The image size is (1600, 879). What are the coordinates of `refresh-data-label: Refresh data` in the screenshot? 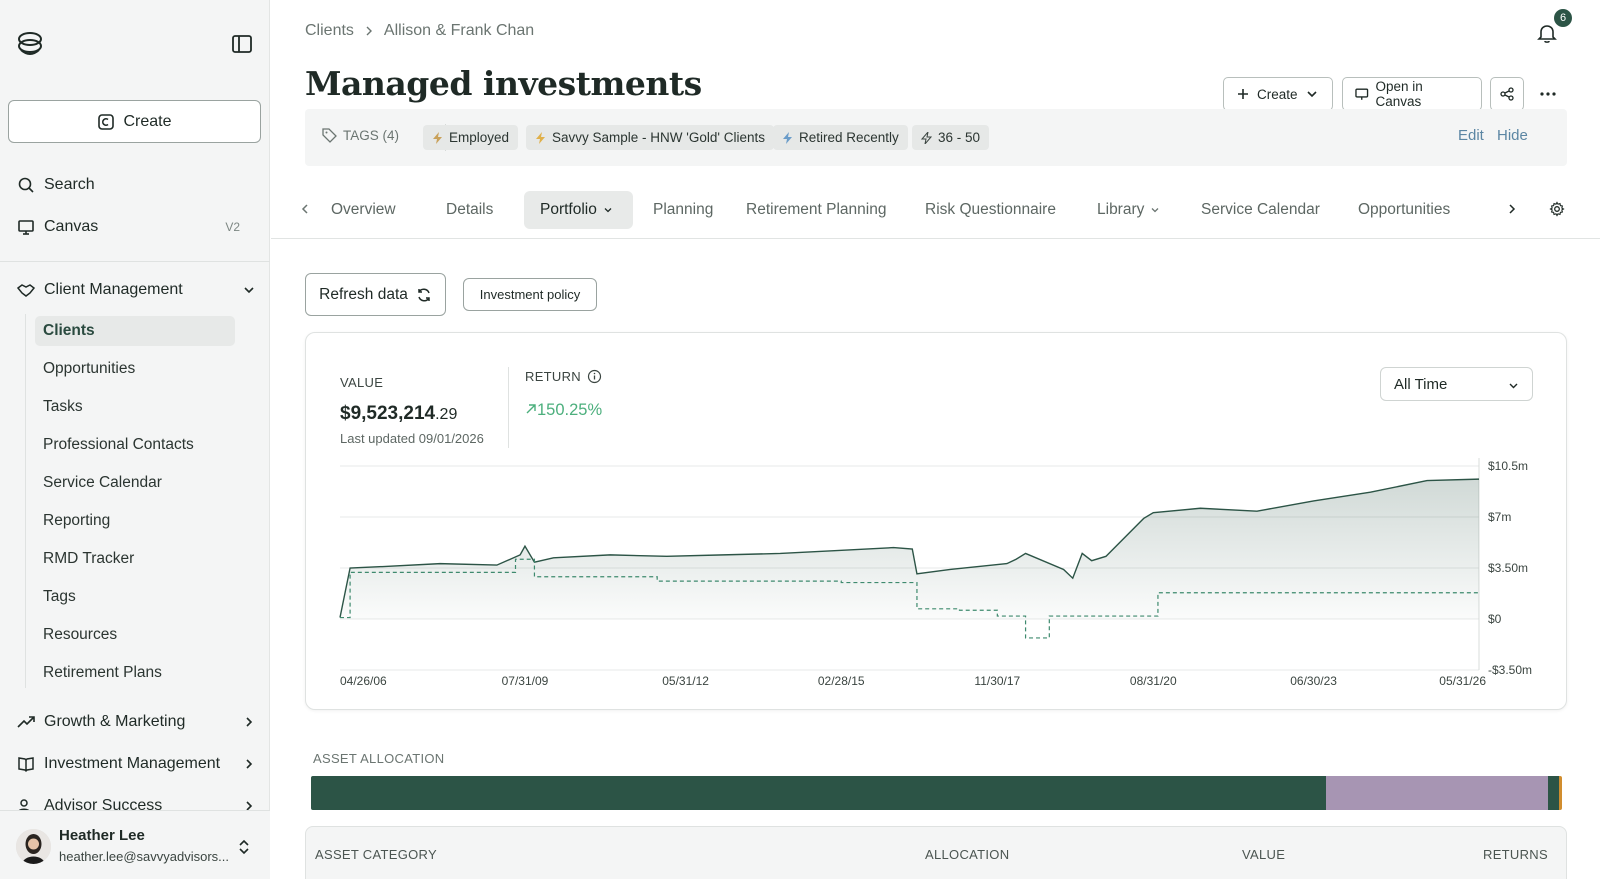 It's located at (363, 294).